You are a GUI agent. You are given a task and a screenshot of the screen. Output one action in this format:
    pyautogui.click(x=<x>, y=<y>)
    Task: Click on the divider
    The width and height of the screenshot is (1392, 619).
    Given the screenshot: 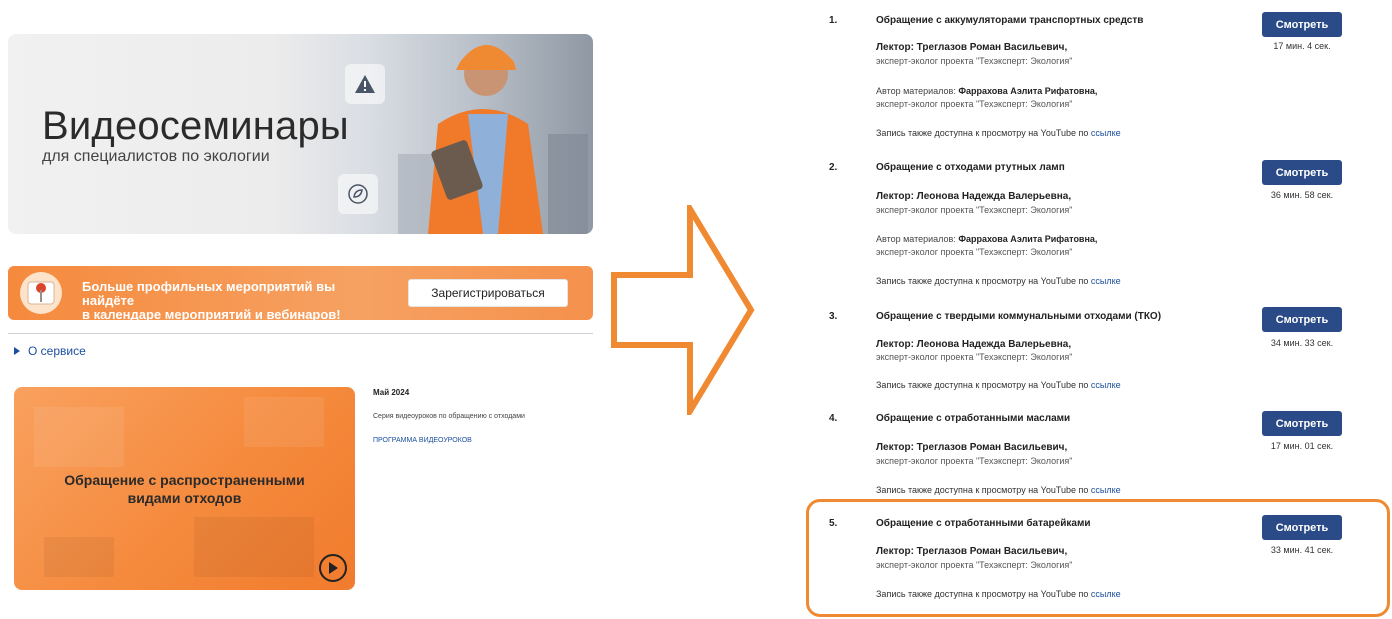 What is the action you would take?
    pyautogui.click(x=300, y=333)
    